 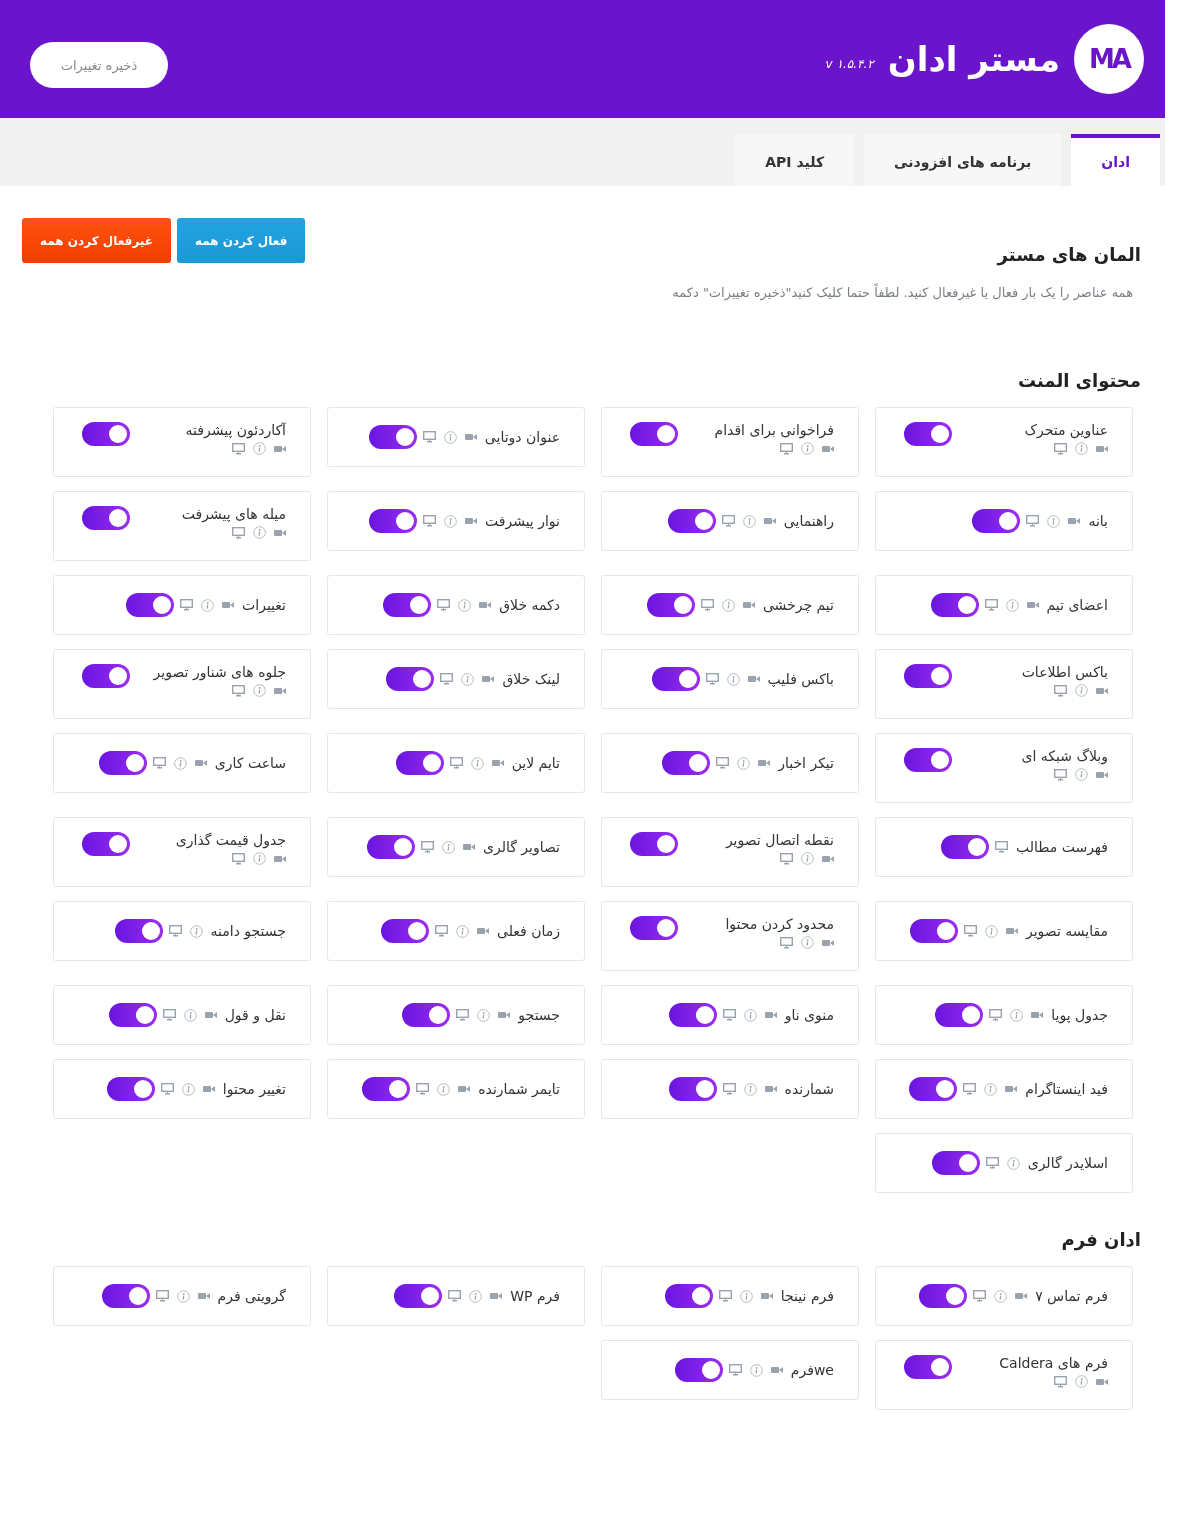 What do you see at coordinates (795, 160) in the screenshot?
I see `tab: کلید API` at bounding box center [795, 160].